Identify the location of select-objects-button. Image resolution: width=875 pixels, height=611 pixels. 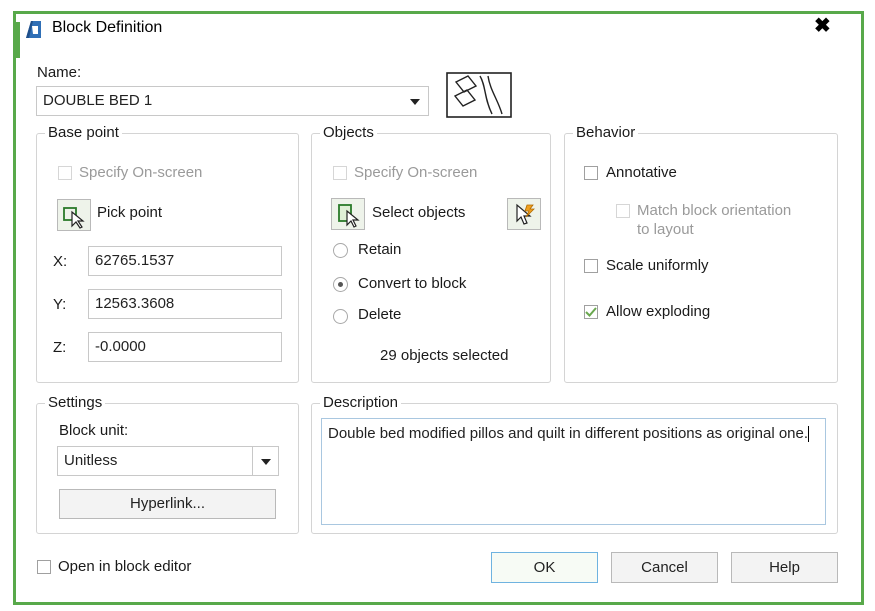
(348, 214).